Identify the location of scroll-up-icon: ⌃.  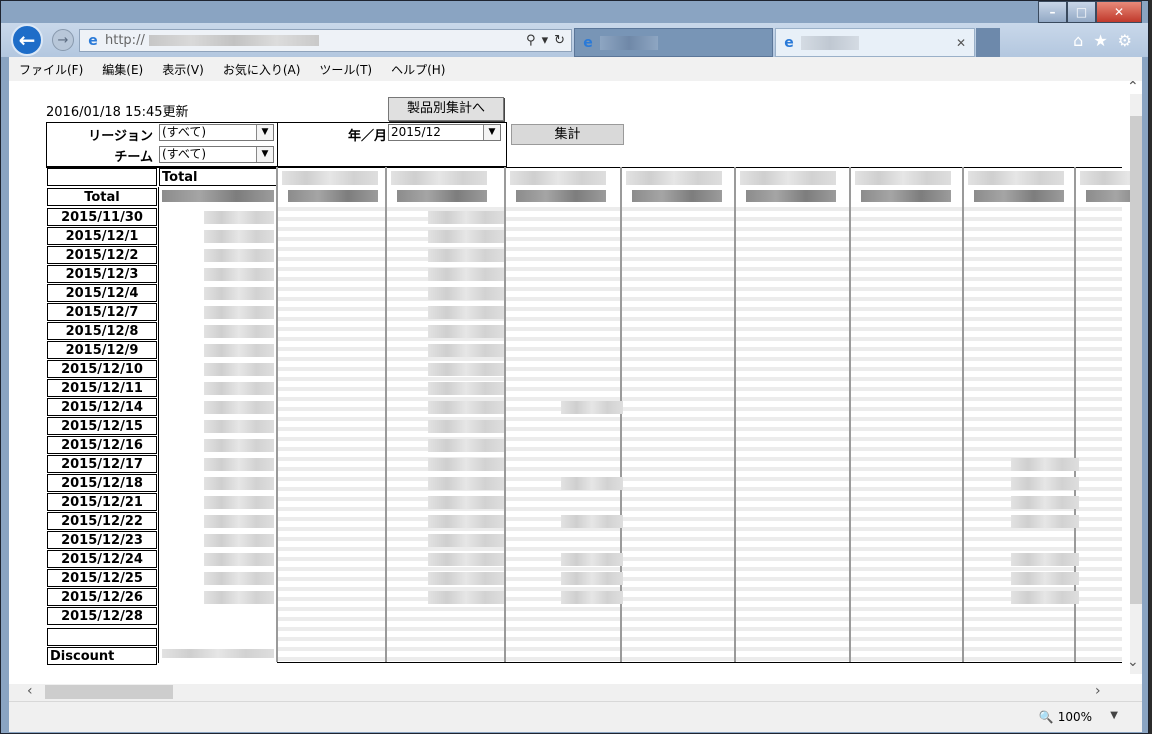
(1133, 88).